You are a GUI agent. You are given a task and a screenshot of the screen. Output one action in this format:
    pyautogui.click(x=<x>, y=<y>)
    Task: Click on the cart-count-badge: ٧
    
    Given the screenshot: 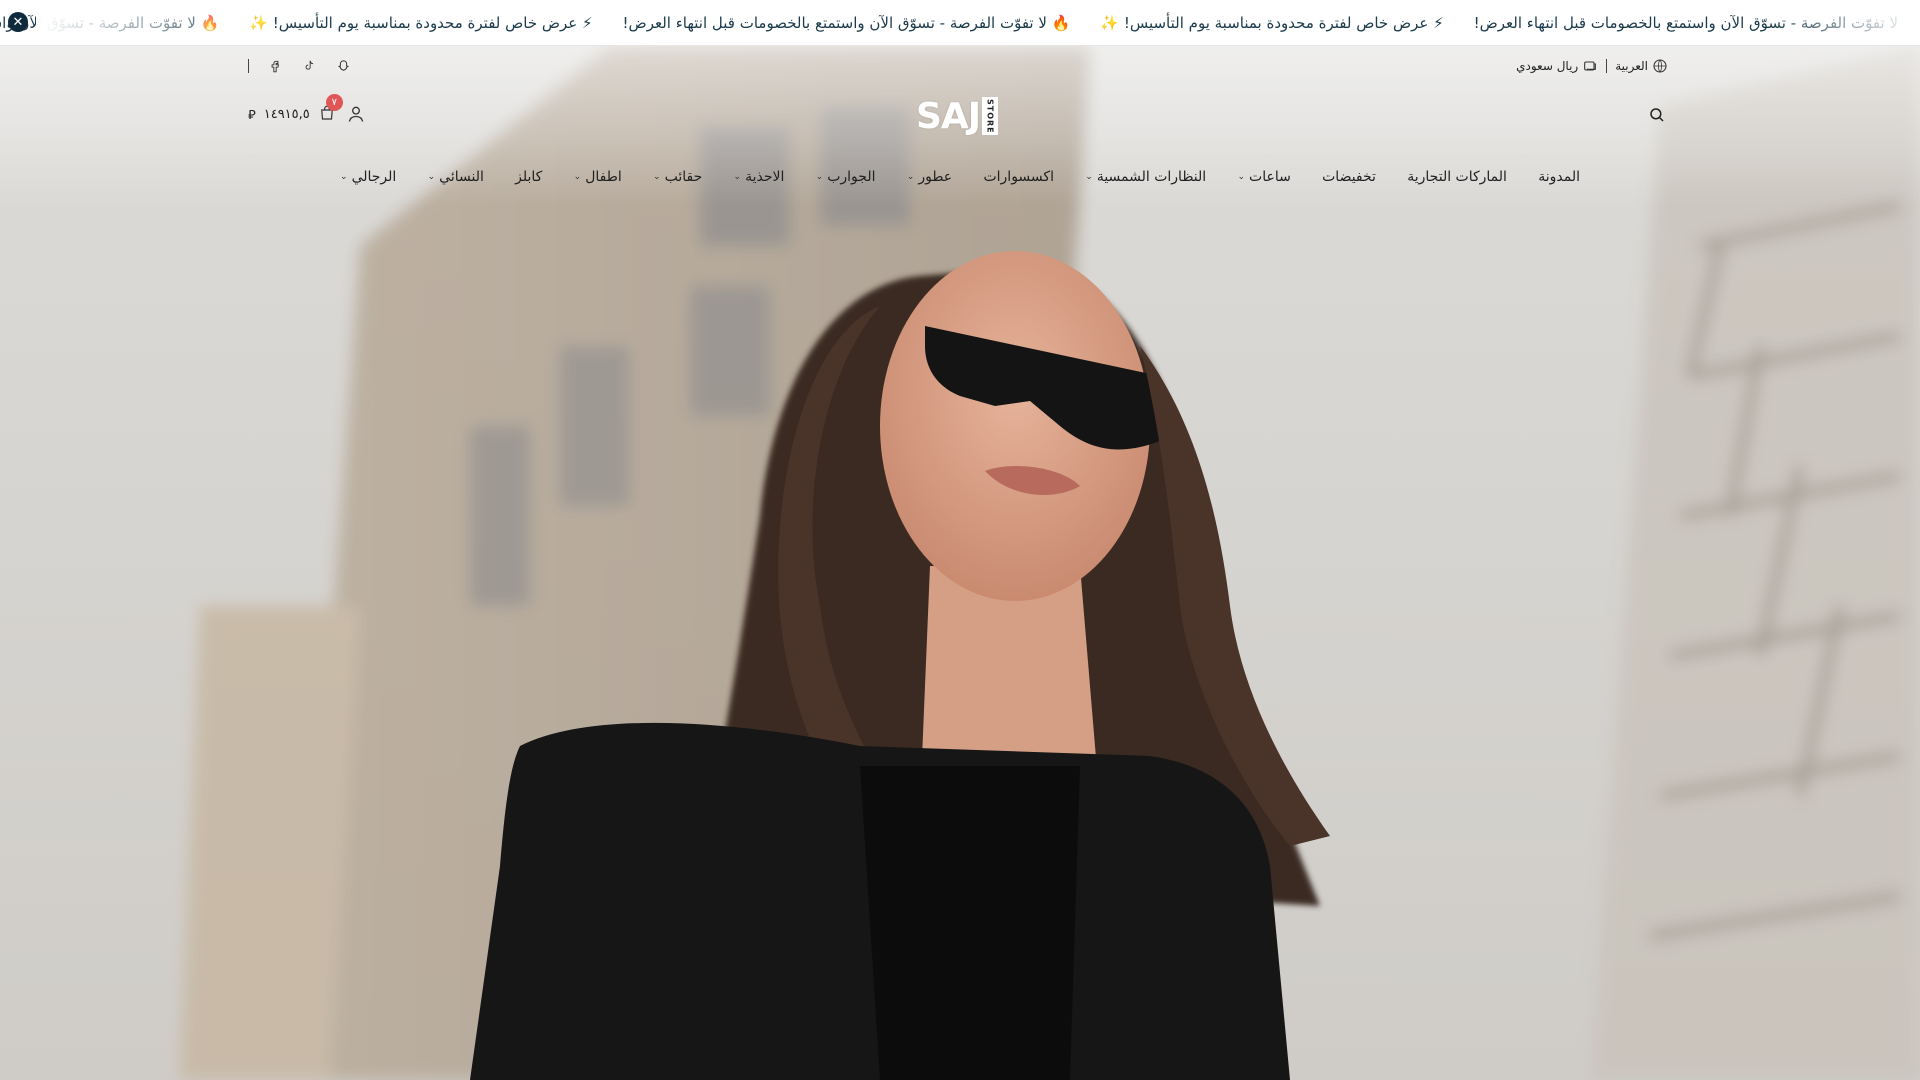 What is the action you would take?
    pyautogui.click(x=334, y=102)
    